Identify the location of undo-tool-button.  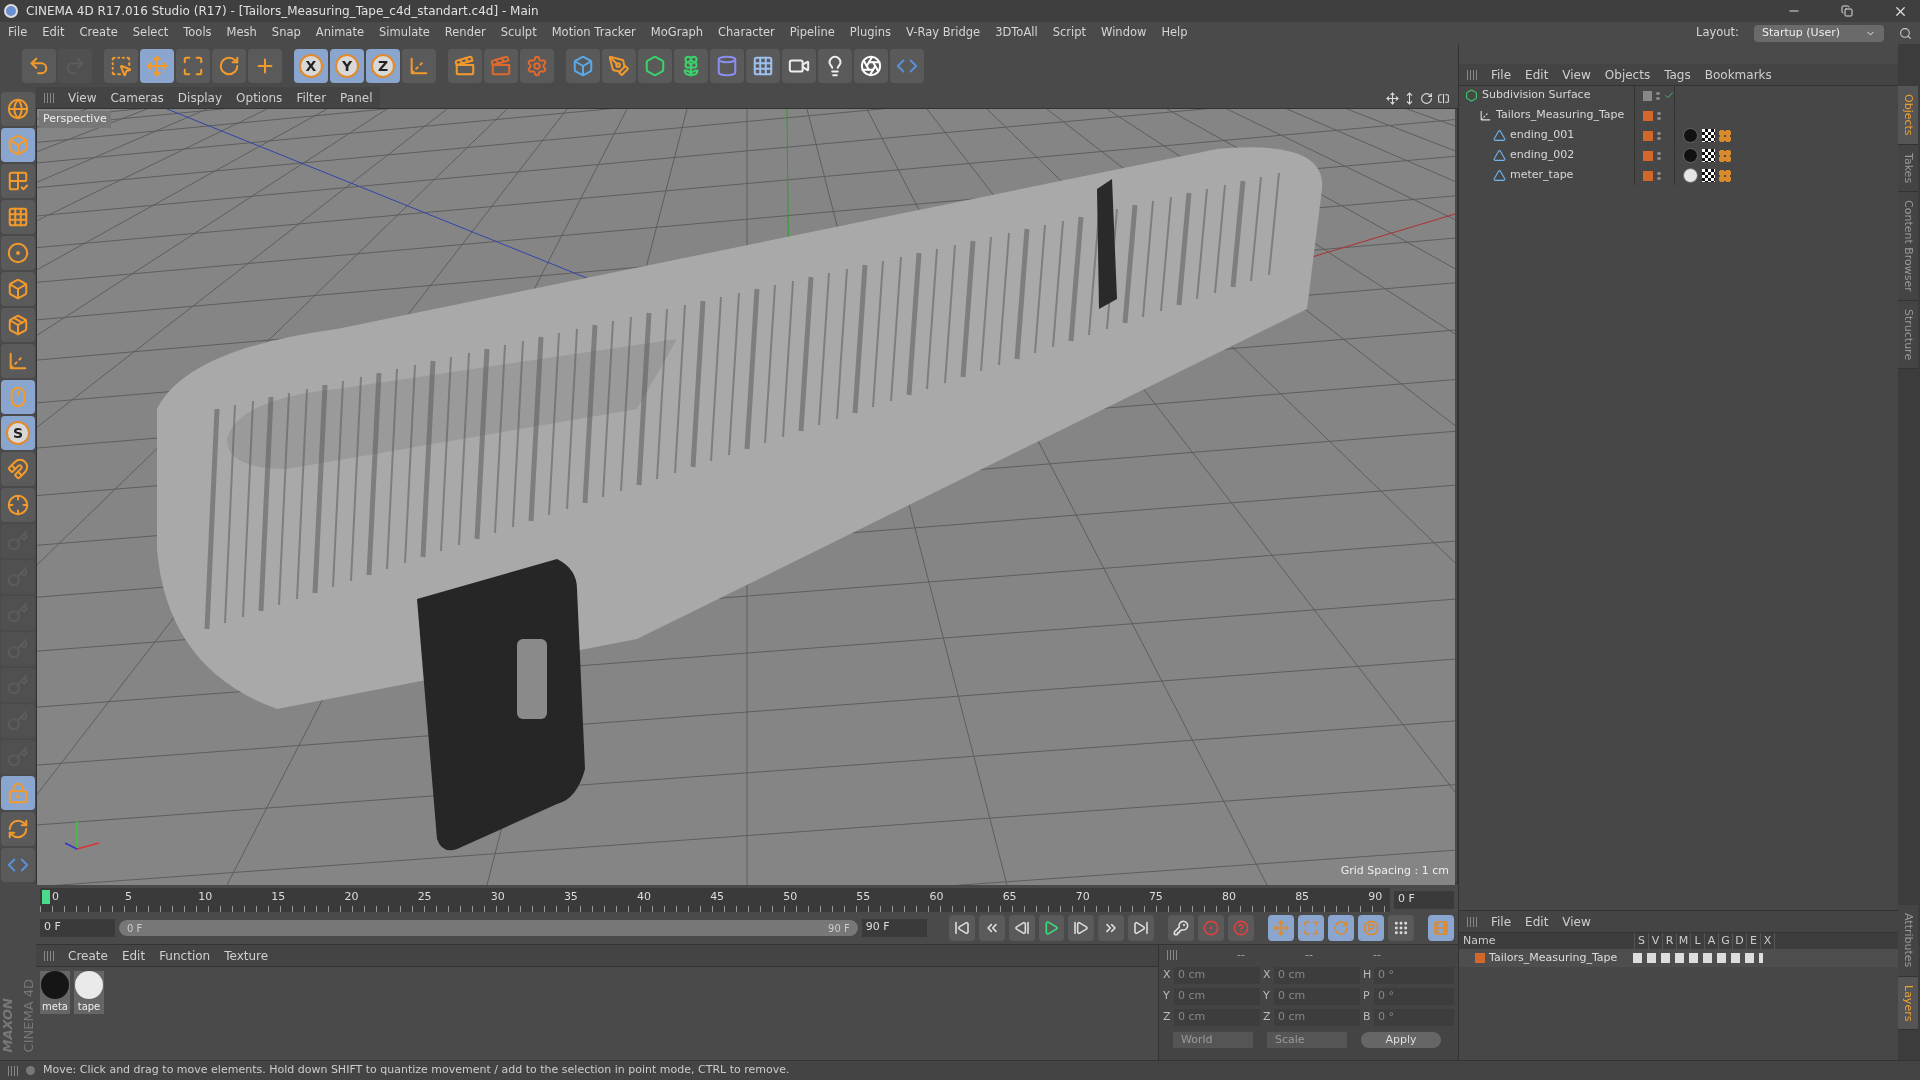
(39, 66).